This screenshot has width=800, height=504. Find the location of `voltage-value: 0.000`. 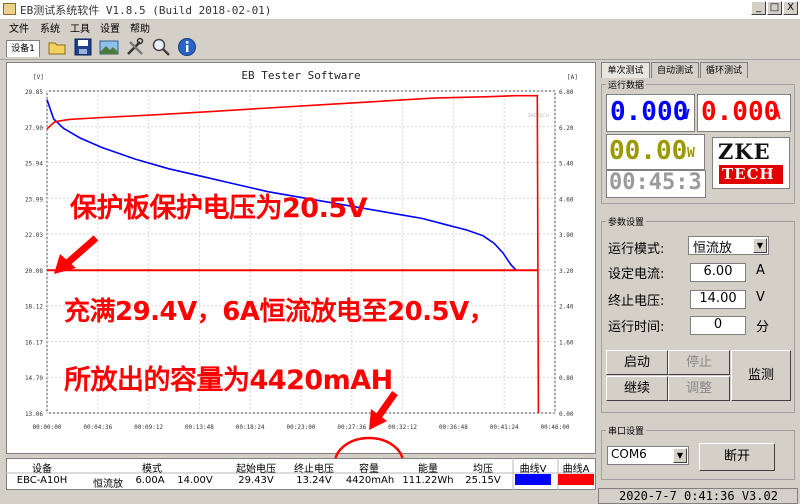

voltage-value: 0.000 is located at coordinates (649, 112).